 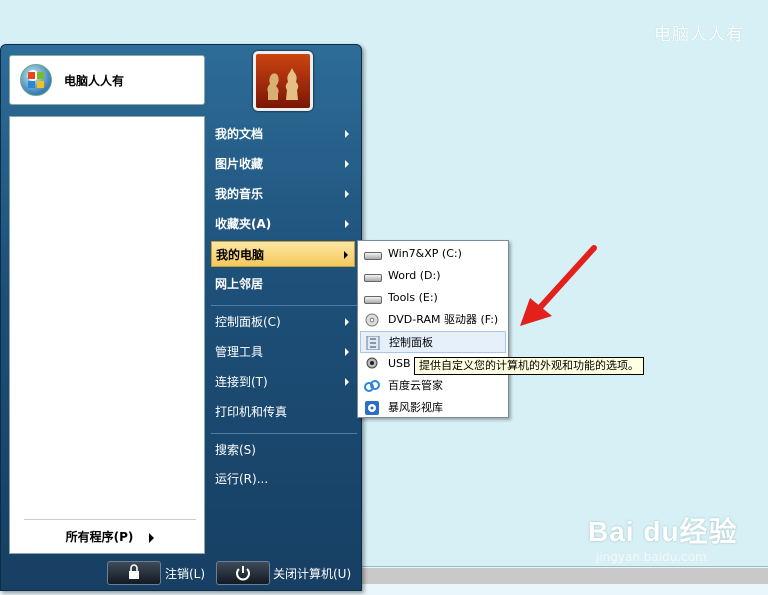 What do you see at coordinates (283, 352) in the screenshot?
I see `menu-admin-tools: 管理工具` at bounding box center [283, 352].